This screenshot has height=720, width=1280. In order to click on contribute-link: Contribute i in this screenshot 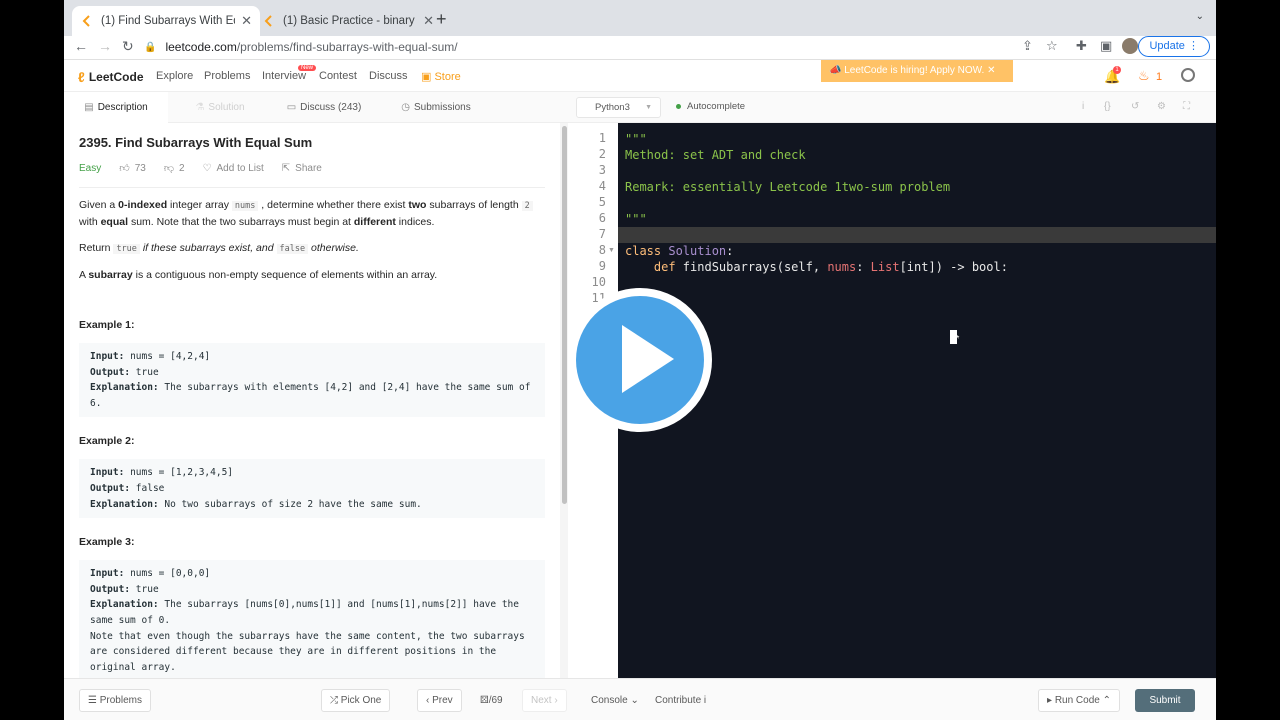, I will do `click(680, 700)`.